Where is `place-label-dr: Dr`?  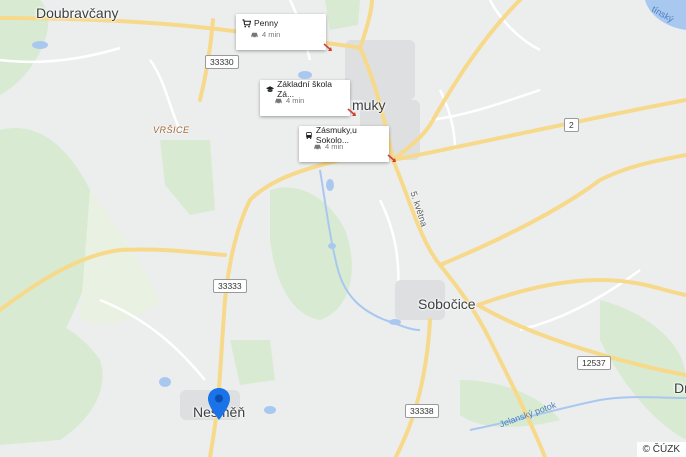
place-label-dr: Dr is located at coordinates (680, 388).